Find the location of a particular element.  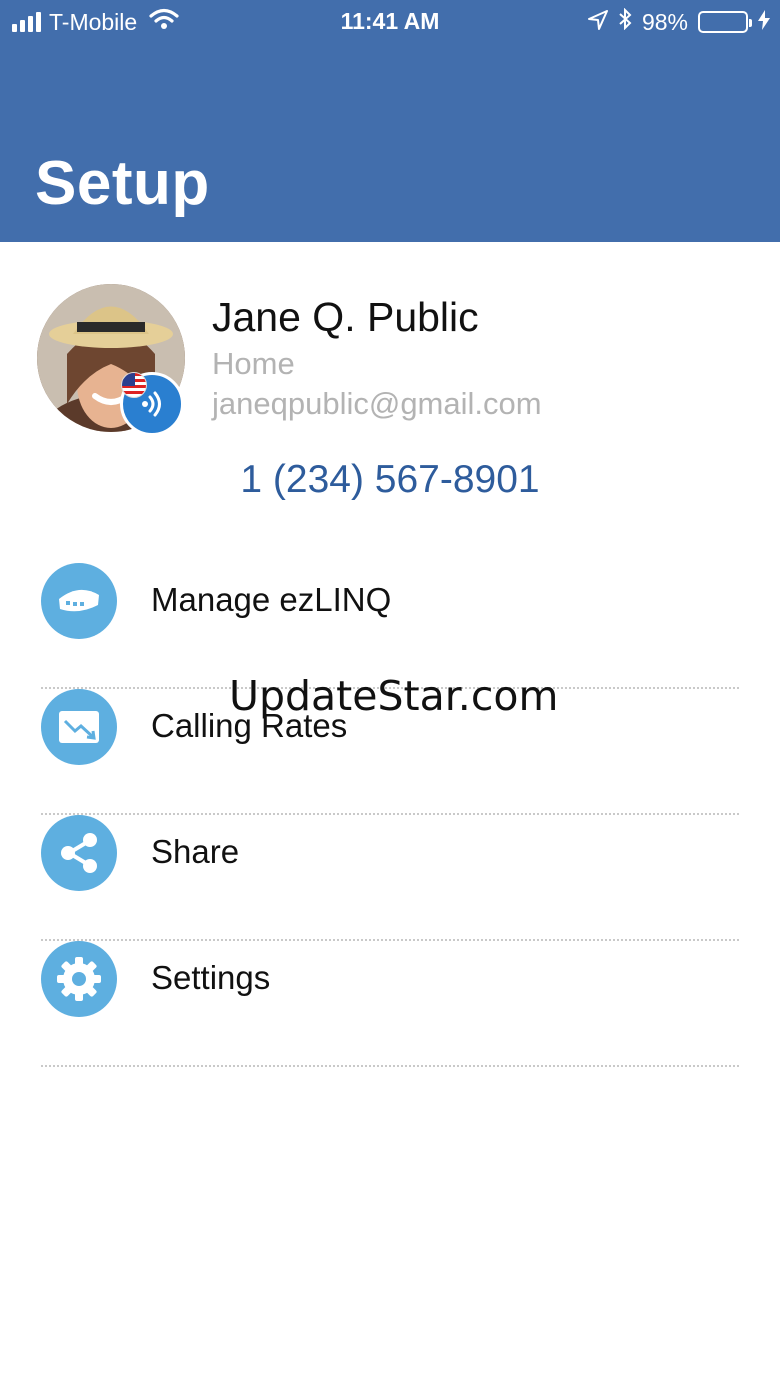

profile-phone-number: 1 (234) 567-8901 is located at coordinates (390, 480).